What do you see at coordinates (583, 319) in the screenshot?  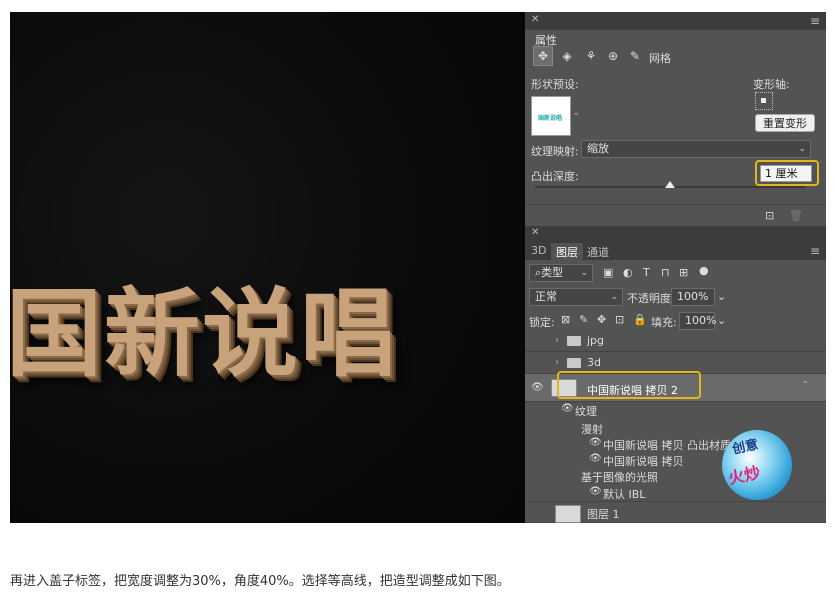 I see `lock-pixels-icon: ✎` at bounding box center [583, 319].